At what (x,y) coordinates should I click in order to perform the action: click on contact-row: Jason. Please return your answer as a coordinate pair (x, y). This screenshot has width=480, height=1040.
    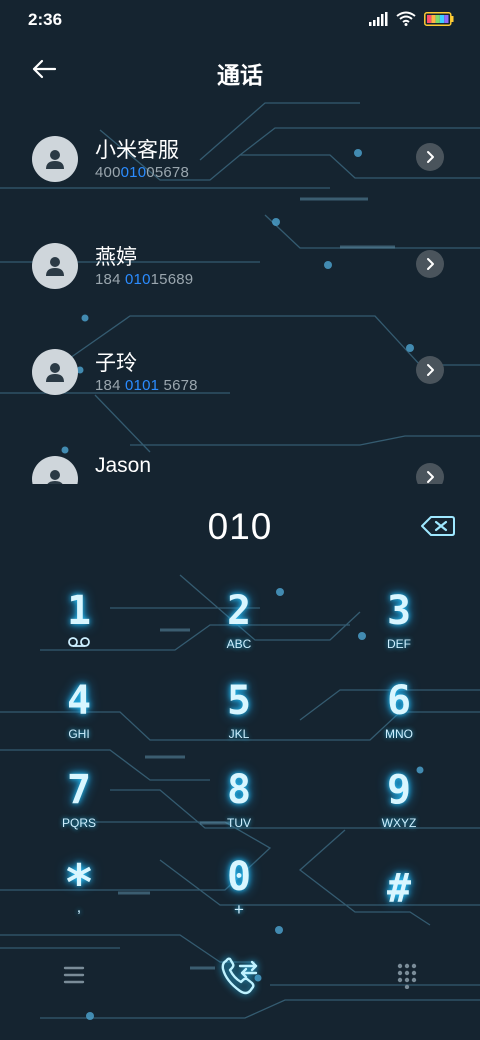
    Looking at the image, I should click on (240, 457).